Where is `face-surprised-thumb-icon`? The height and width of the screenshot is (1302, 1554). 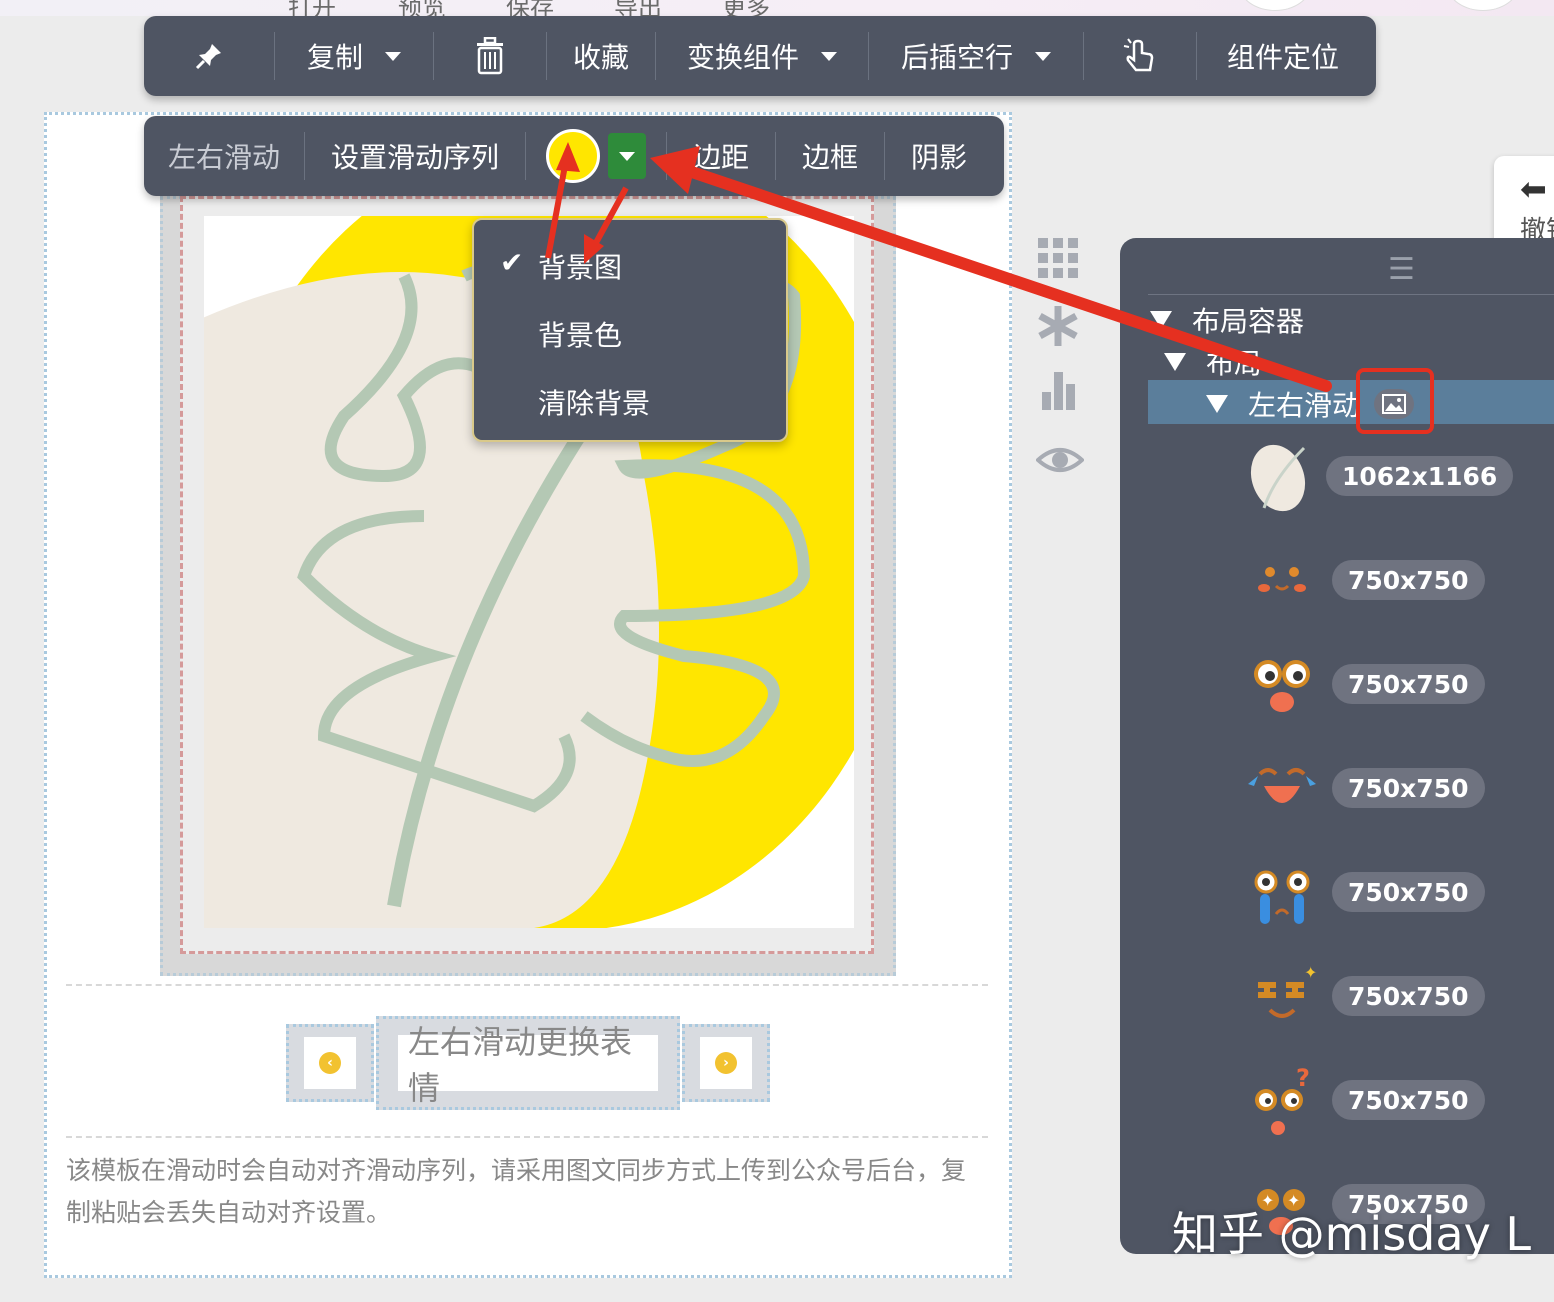
face-surprised-thumb-icon is located at coordinates (1282, 686).